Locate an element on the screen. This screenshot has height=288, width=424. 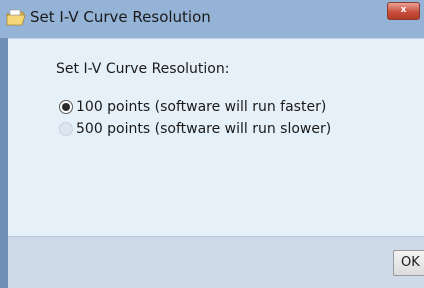
close-icon: x is located at coordinates (403, 10).